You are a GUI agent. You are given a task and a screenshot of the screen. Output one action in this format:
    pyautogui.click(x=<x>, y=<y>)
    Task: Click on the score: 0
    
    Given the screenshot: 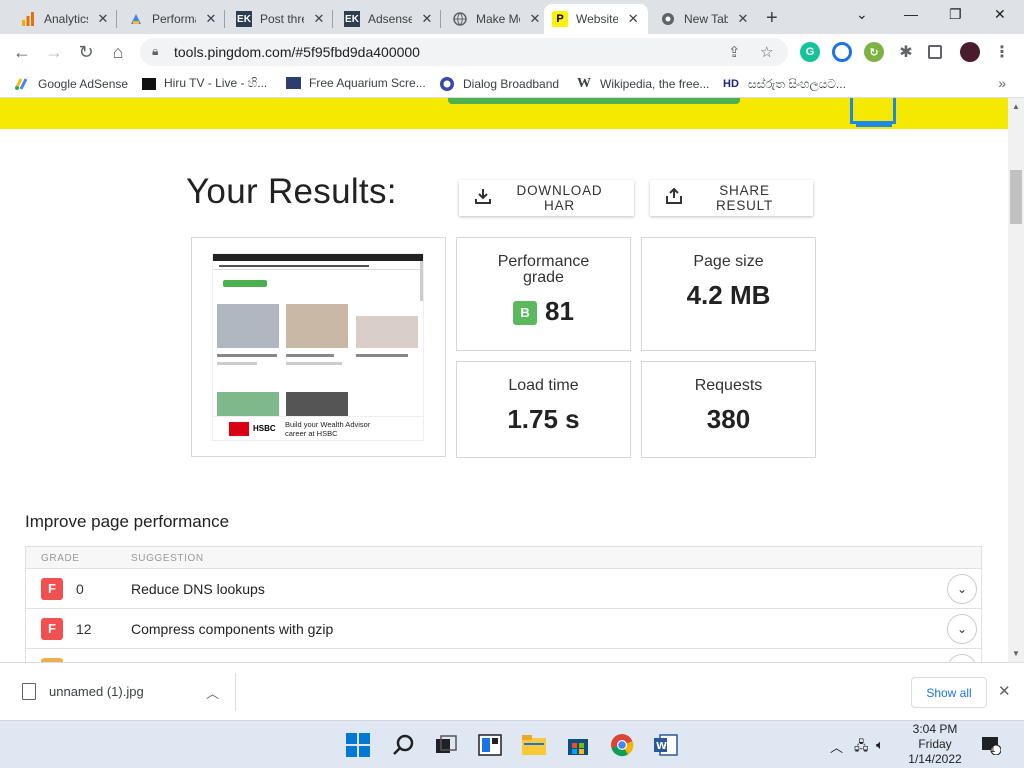 What is the action you would take?
    pyautogui.click(x=80, y=589)
    